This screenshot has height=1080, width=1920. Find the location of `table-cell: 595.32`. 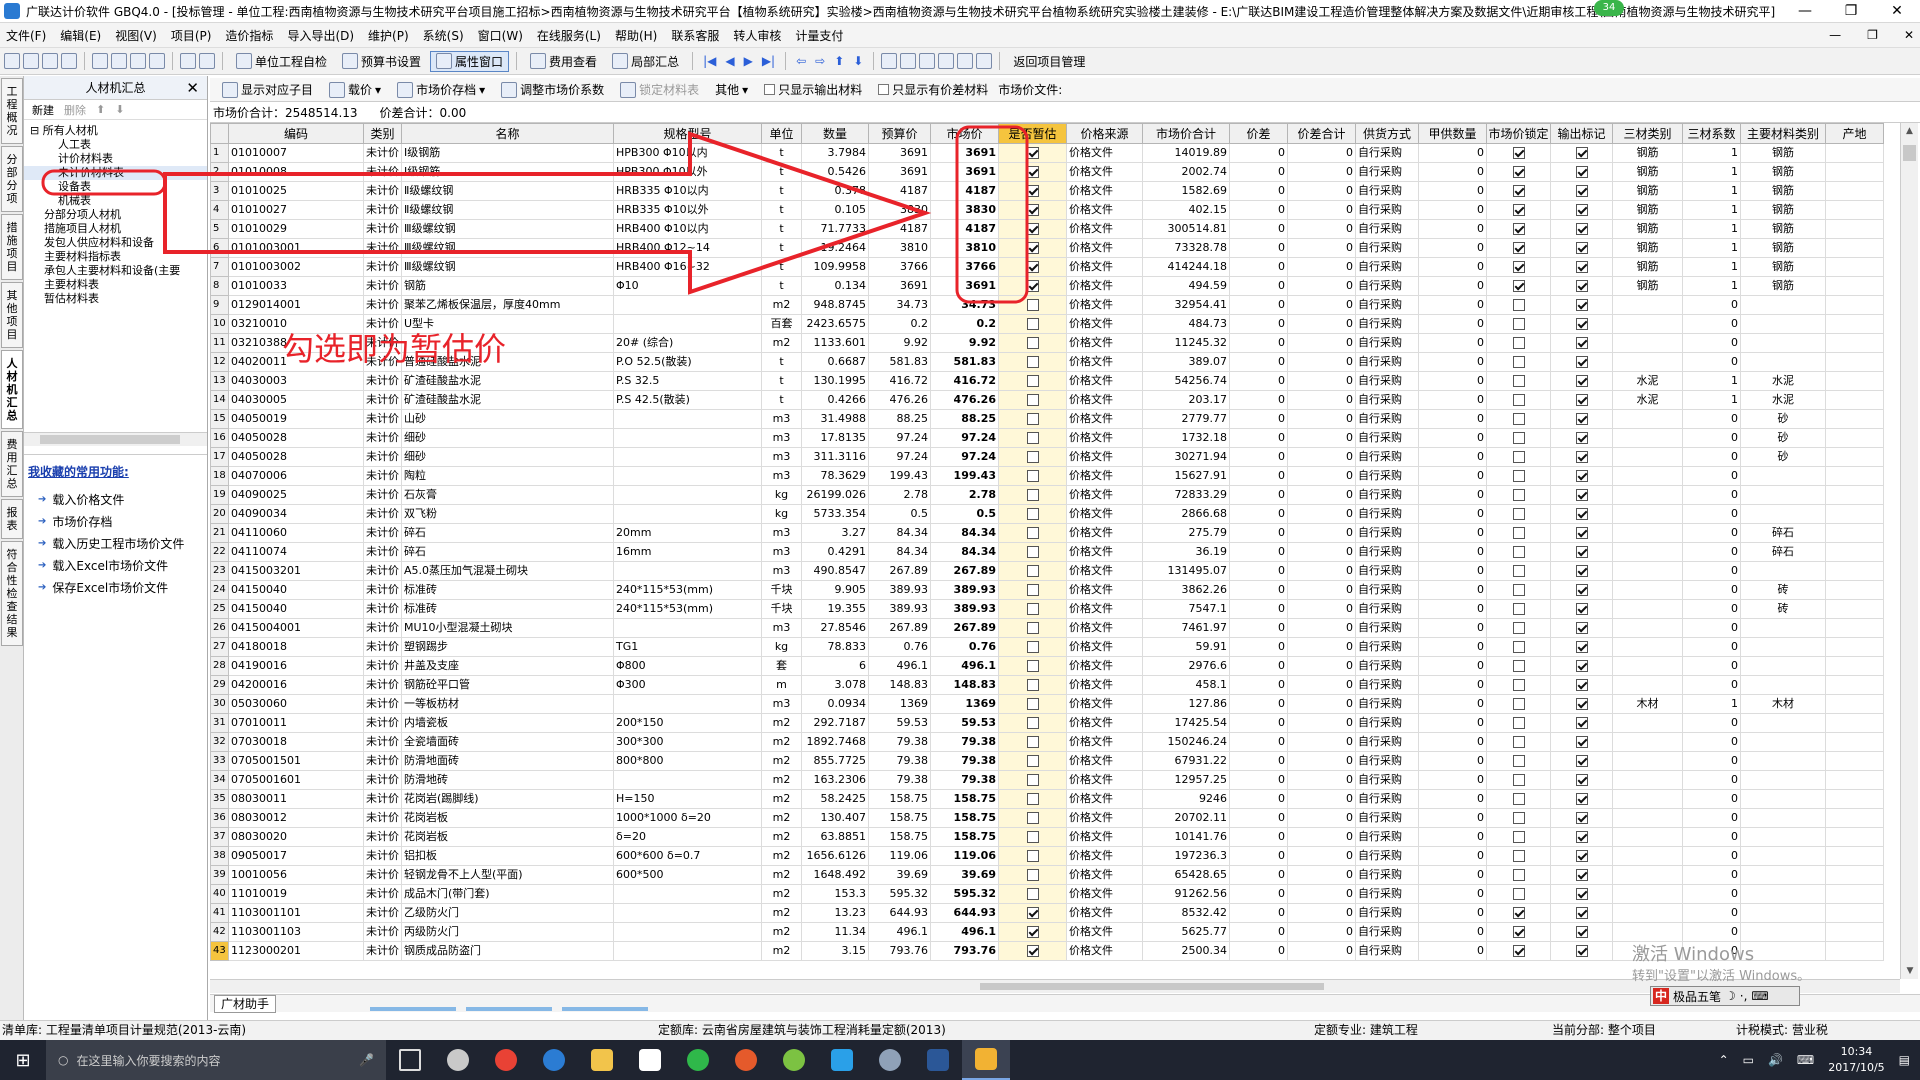

table-cell: 595.32 is located at coordinates (899, 894).